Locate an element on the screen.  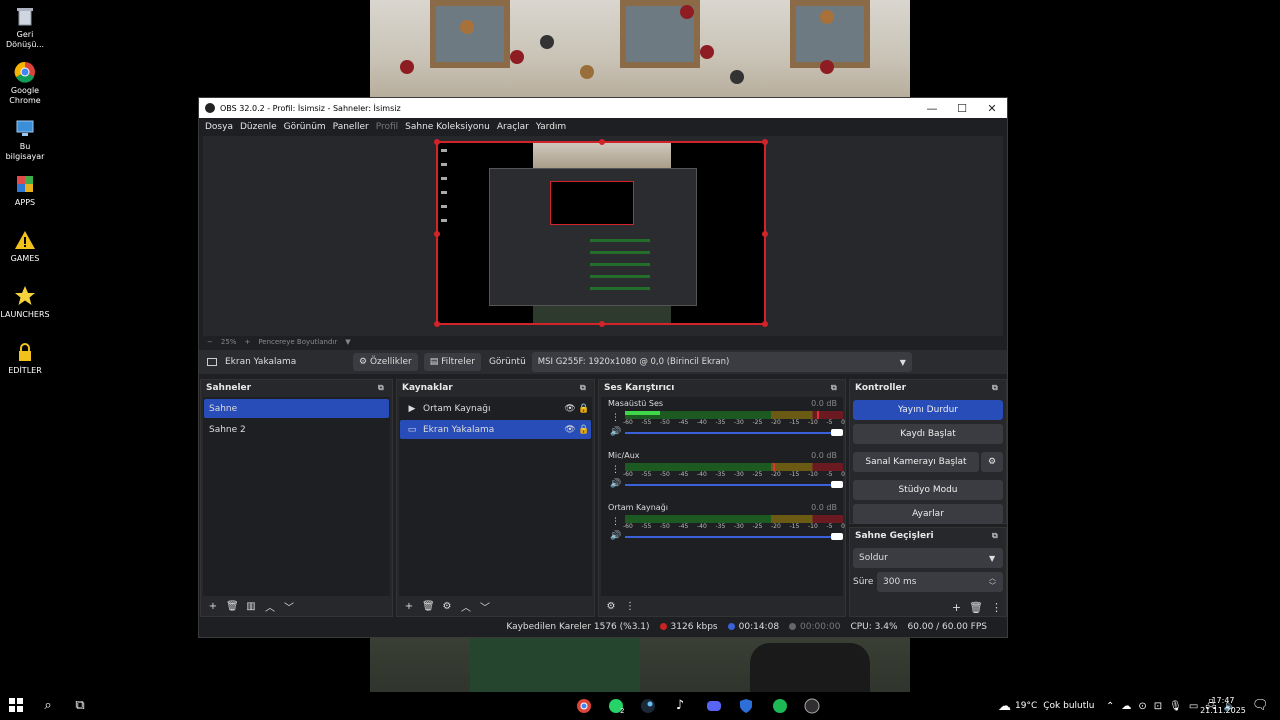
transition-menu-icon: ⋮ is located at coordinates (996, 607).